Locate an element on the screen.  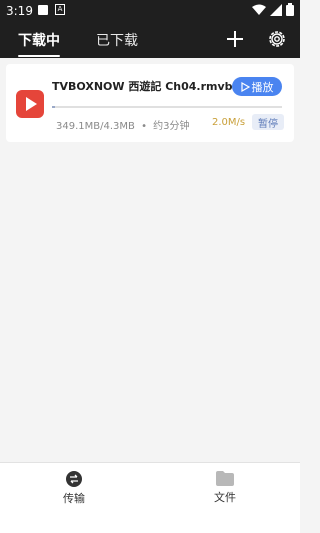
status-right-icons is located at coordinates (273, 9).